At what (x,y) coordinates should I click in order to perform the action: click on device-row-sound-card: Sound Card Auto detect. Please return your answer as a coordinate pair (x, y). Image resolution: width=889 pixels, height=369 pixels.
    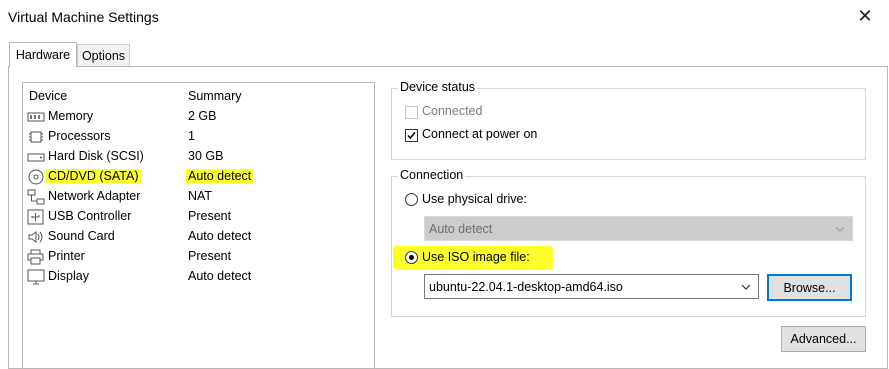
    Looking at the image, I should click on (198, 237).